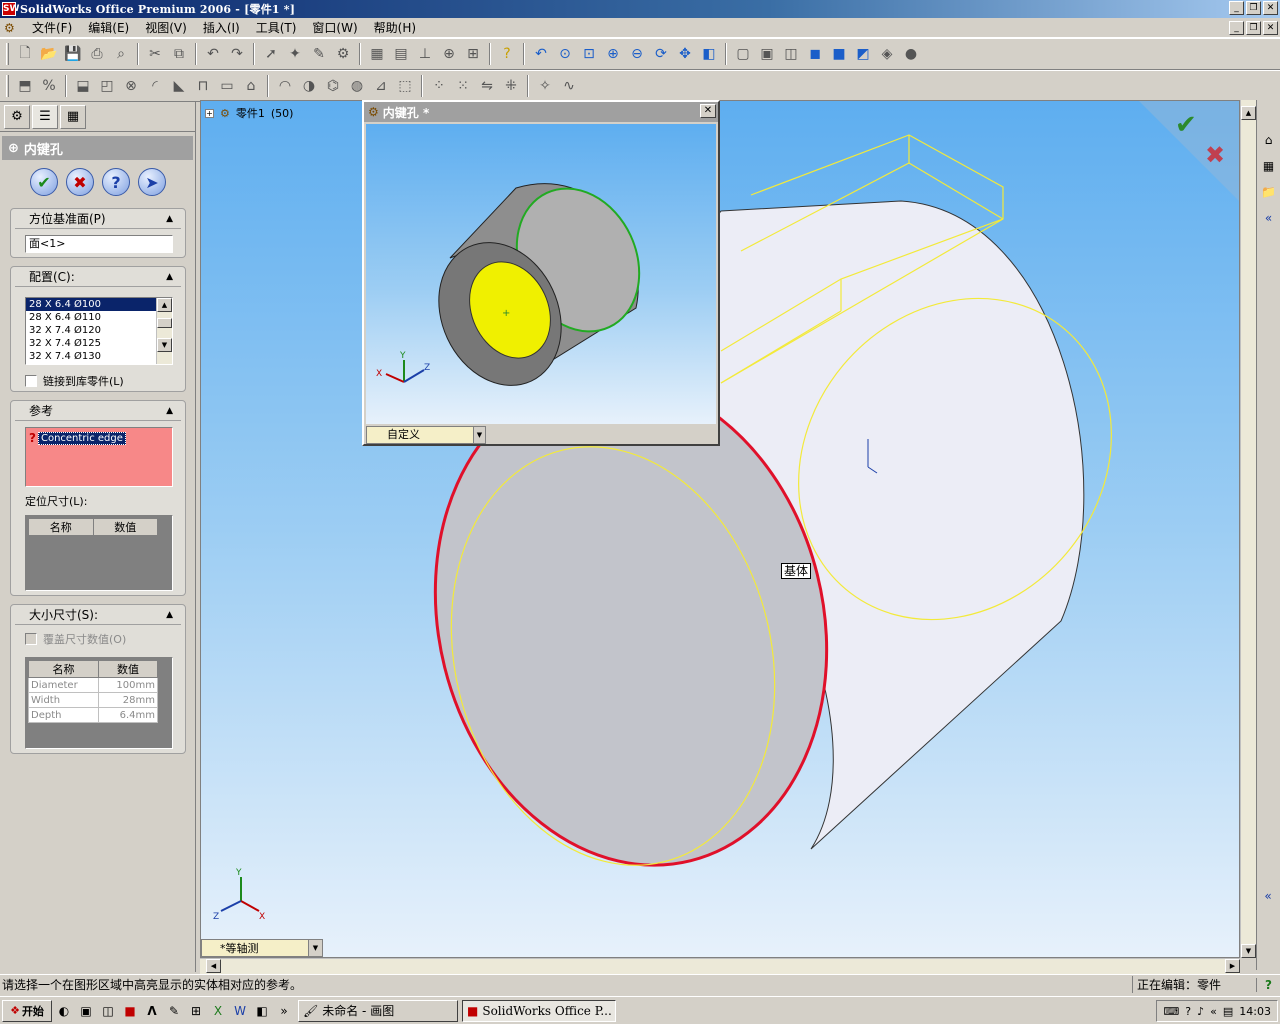  What do you see at coordinates (98, 219) in the screenshot?
I see `orientation-plane-title: 方位基准面(P) ▲` at bounding box center [98, 219].